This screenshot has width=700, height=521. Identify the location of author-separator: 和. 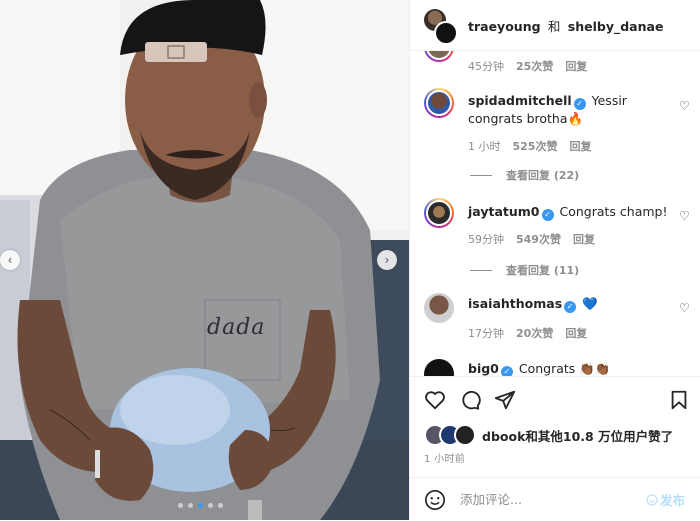
(554, 26).